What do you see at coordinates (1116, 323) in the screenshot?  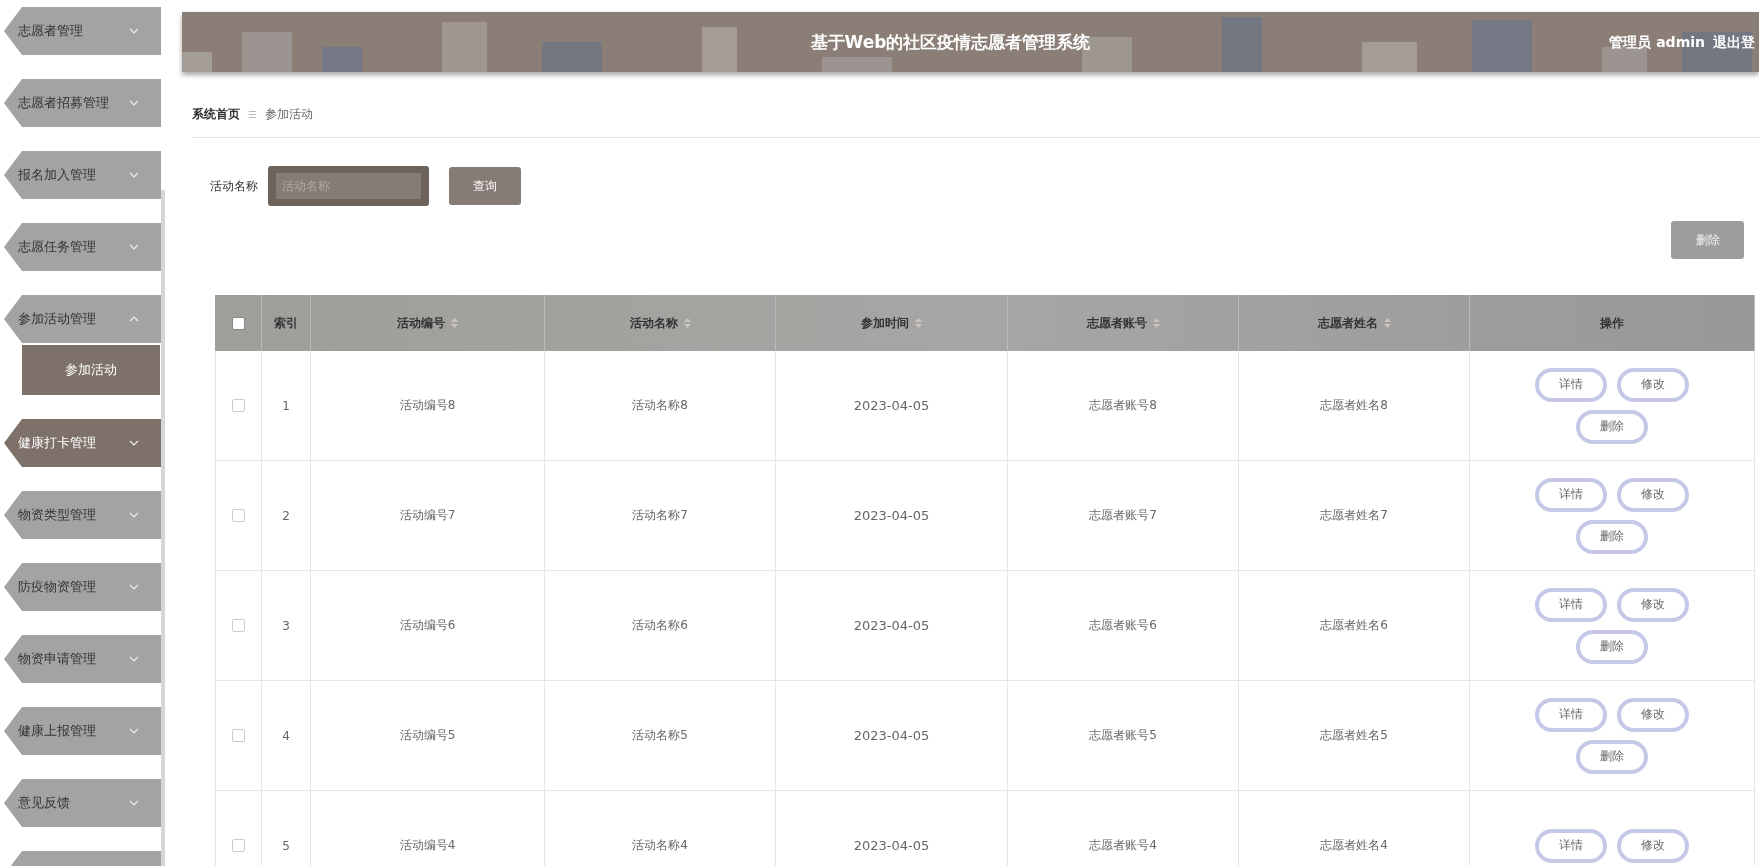 I see `column-header: 志愿者账号` at bounding box center [1116, 323].